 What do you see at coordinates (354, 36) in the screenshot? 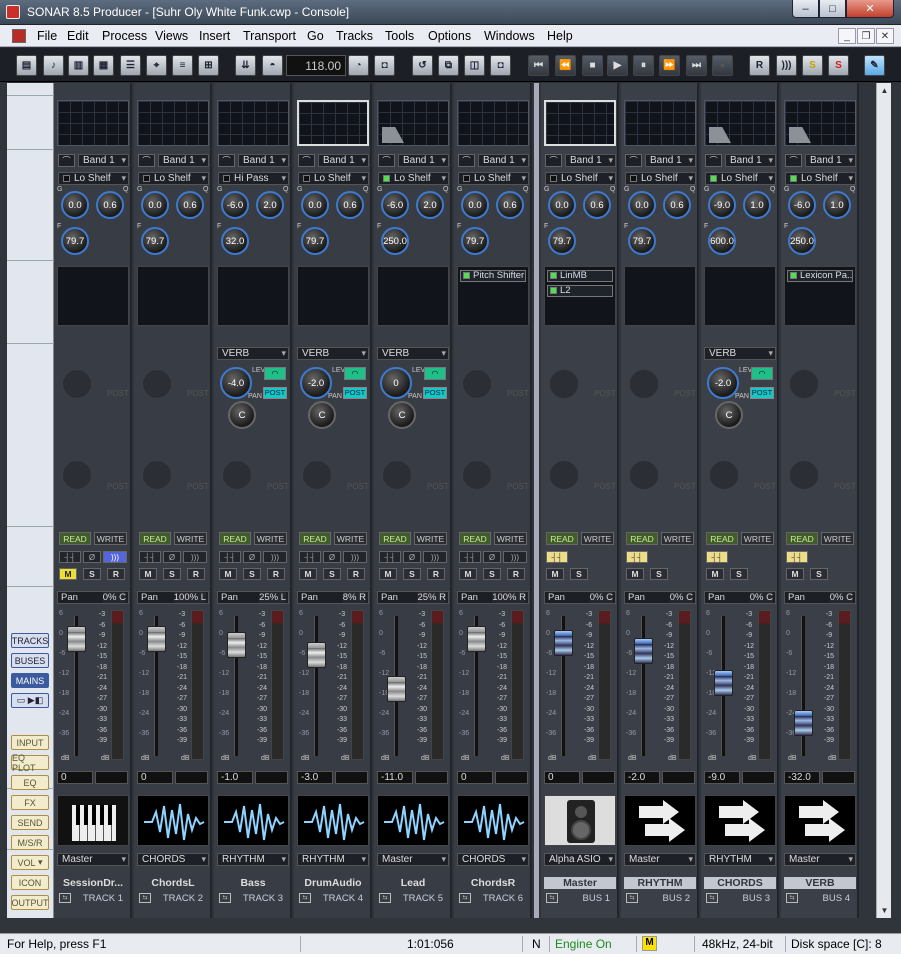
I see `menu-tracks: Tracks` at bounding box center [354, 36].